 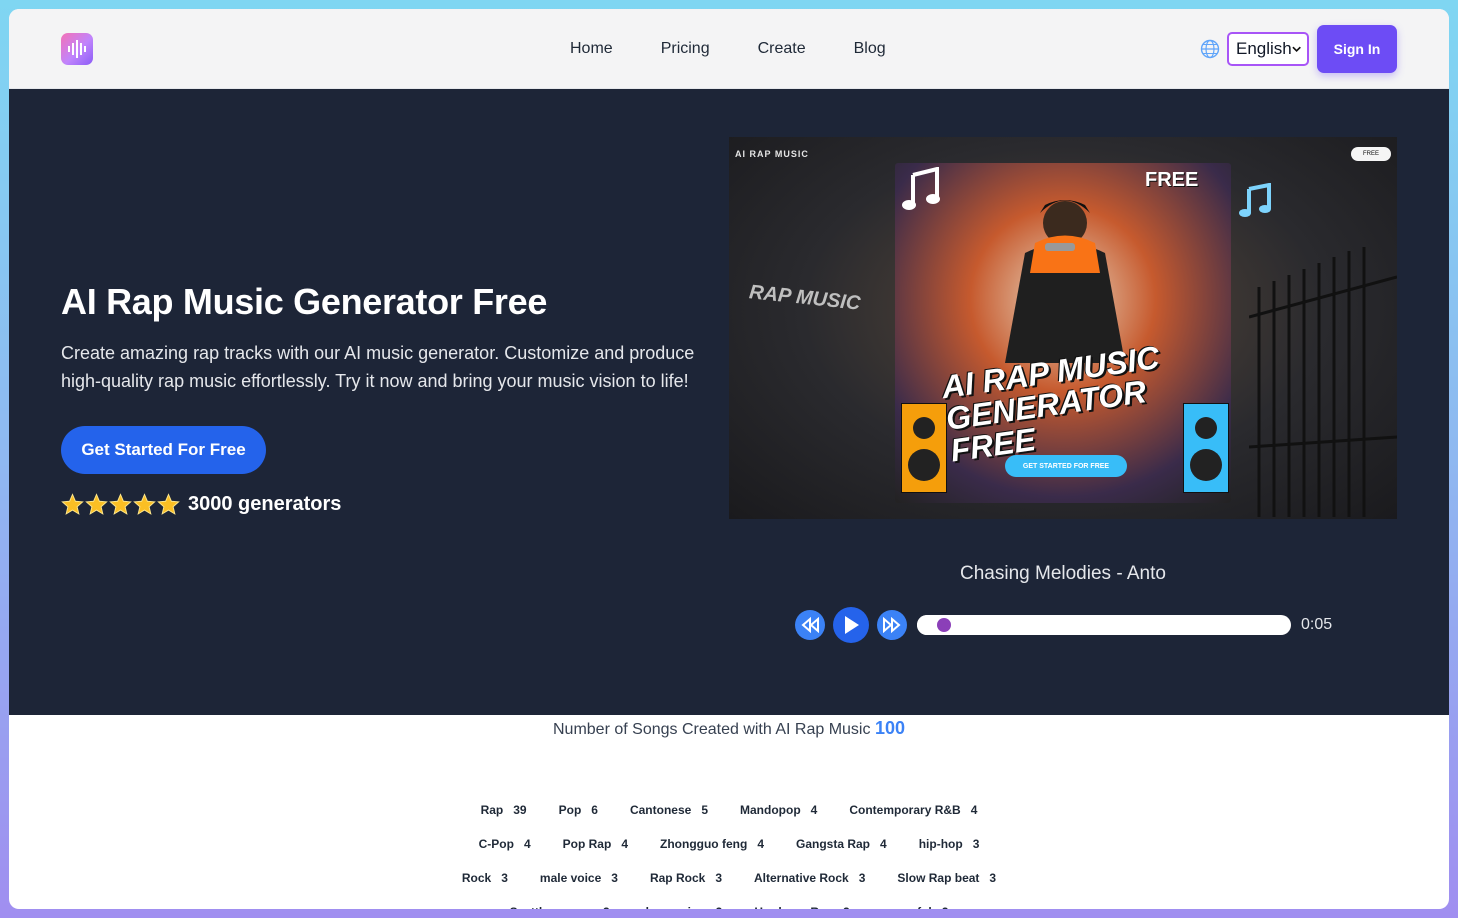 What do you see at coordinates (938, 878) in the screenshot?
I see `genre-tag-label: Slow Rap beat` at bounding box center [938, 878].